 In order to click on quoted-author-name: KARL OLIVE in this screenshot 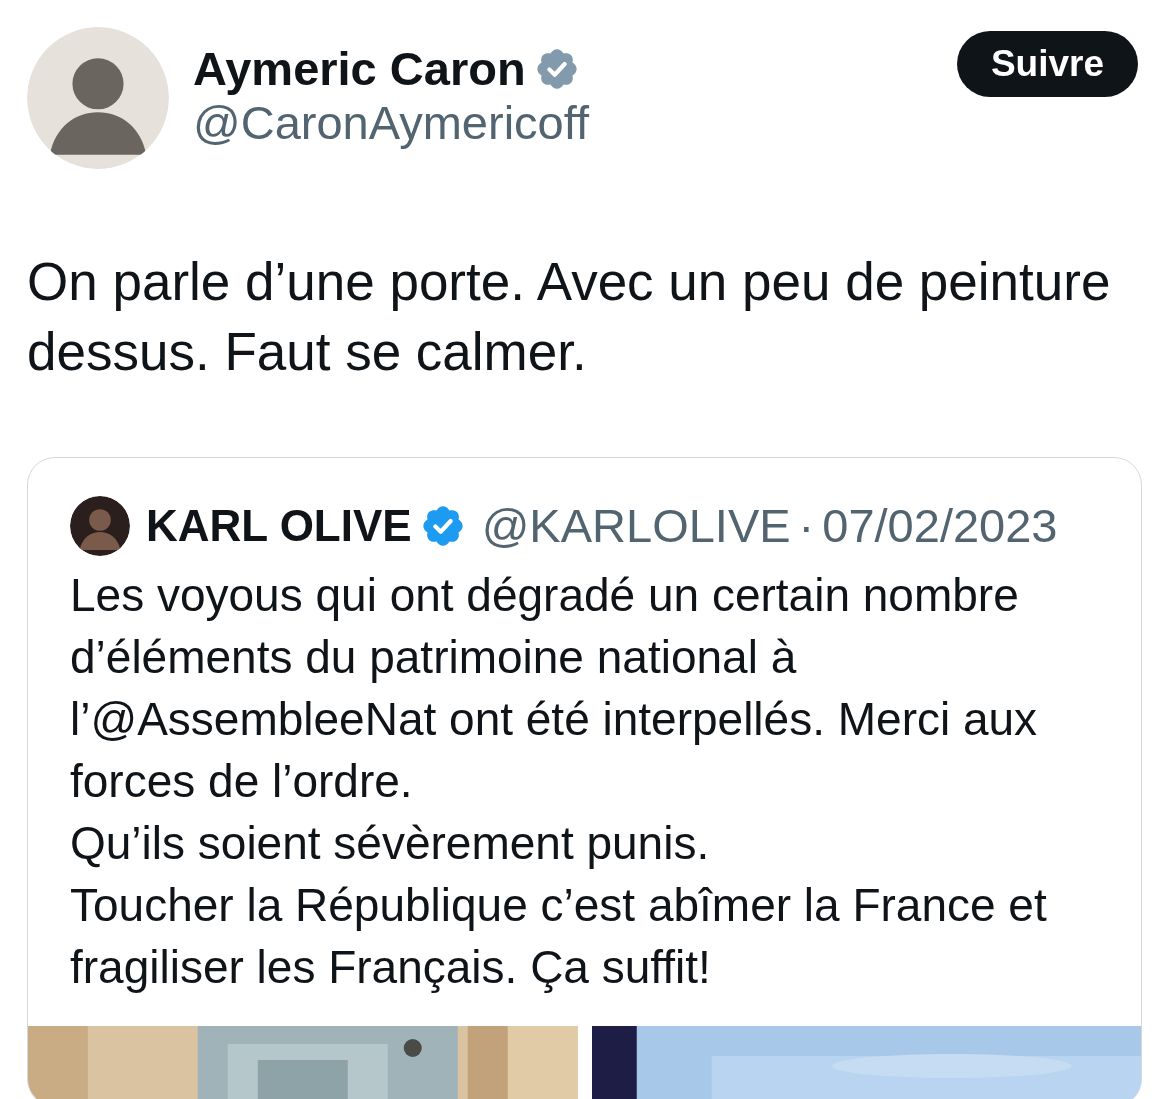, I will do `click(279, 525)`.